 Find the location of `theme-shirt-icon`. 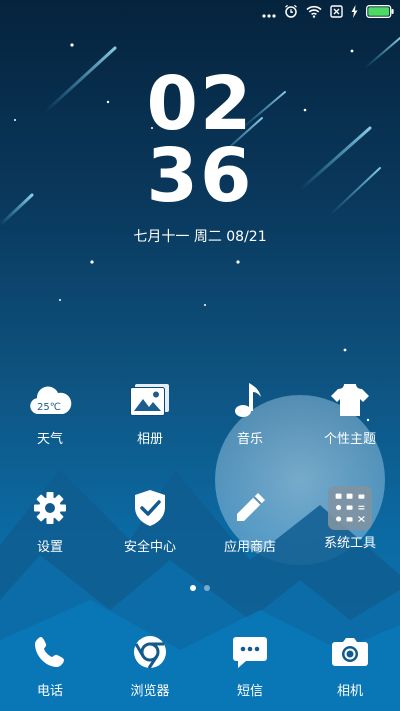

theme-shirt-icon is located at coordinates (350, 400).